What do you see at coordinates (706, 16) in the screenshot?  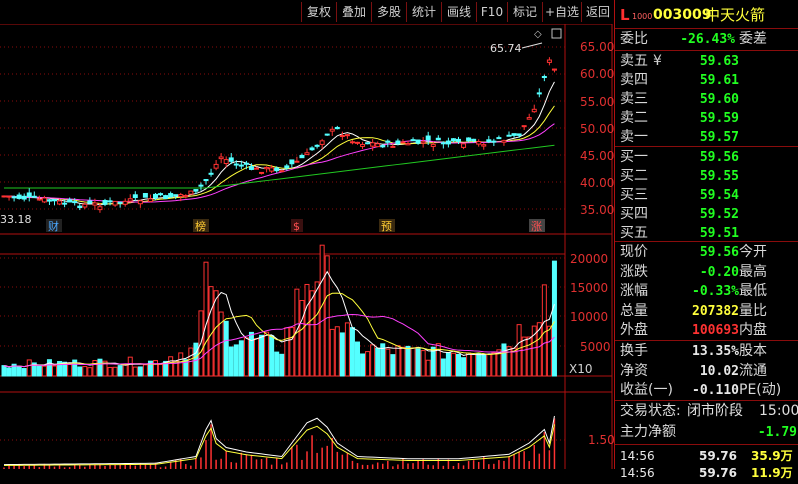 I see `stock-header: L 1000 003009 中天火箭` at bounding box center [706, 16].